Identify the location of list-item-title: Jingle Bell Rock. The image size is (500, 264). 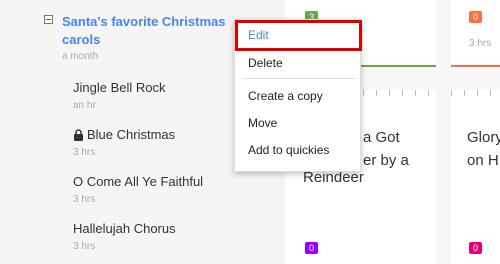
(119, 87).